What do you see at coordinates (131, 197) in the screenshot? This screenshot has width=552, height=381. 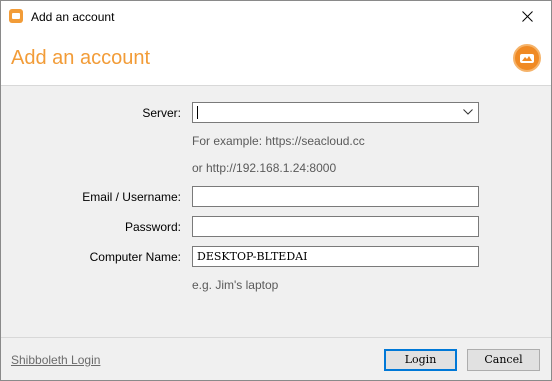 I see `email-label: Email / Username:` at bounding box center [131, 197].